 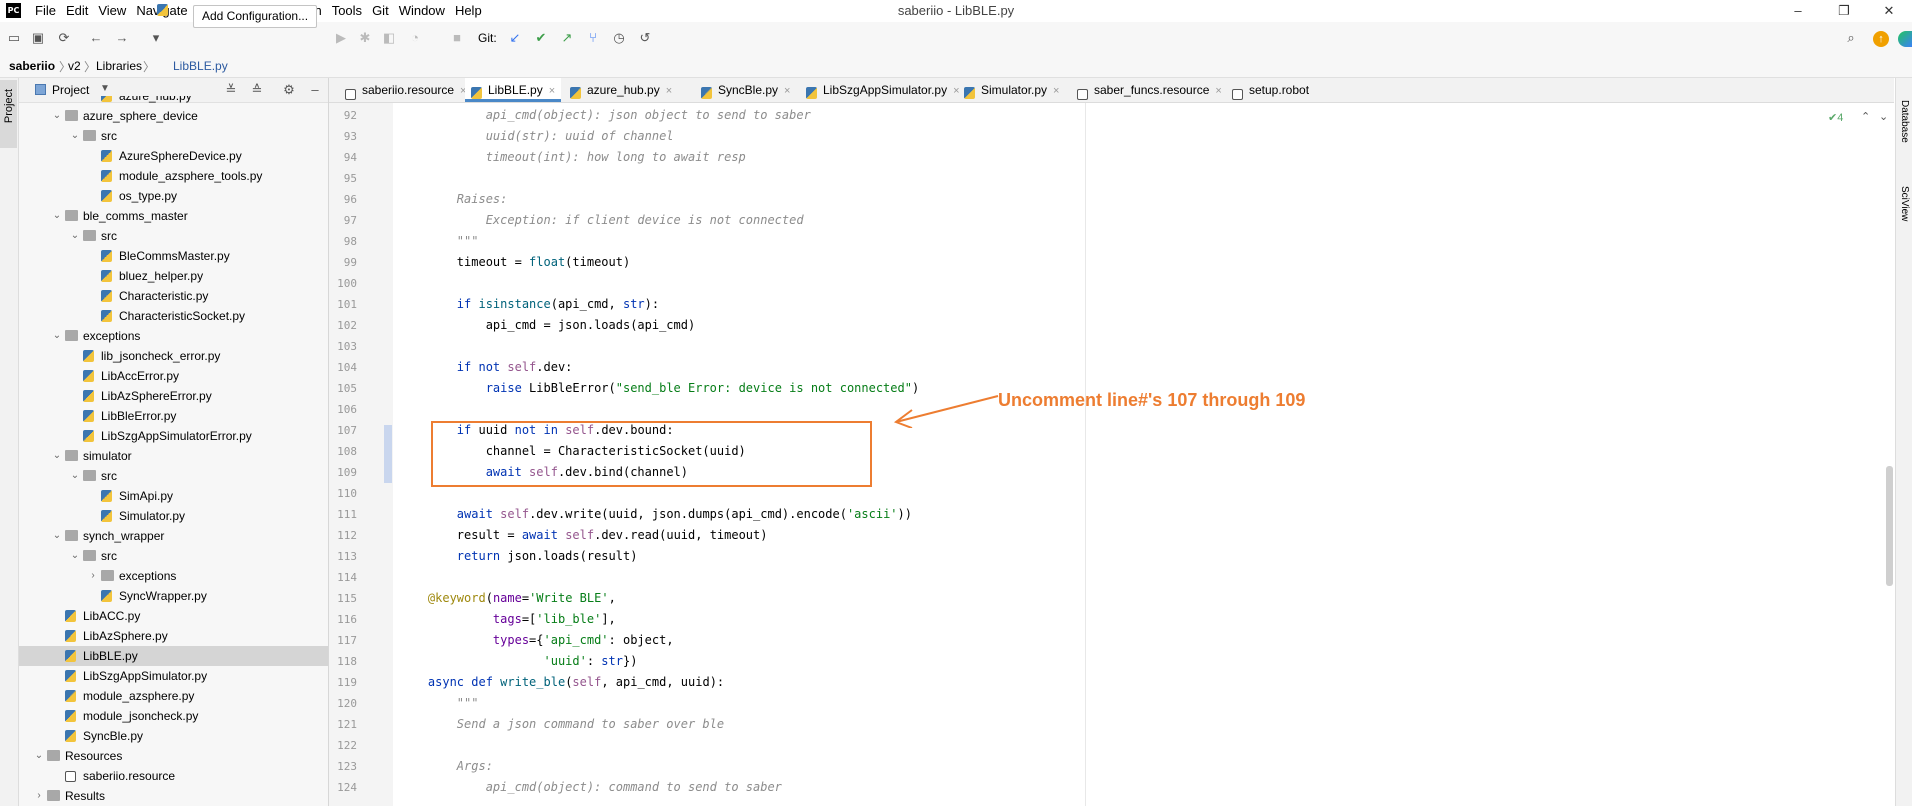 What do you see at coordinates (173, 616) in the screenshot?
I see `tree-file: LibACC.py` at bounding box center [173, 616].